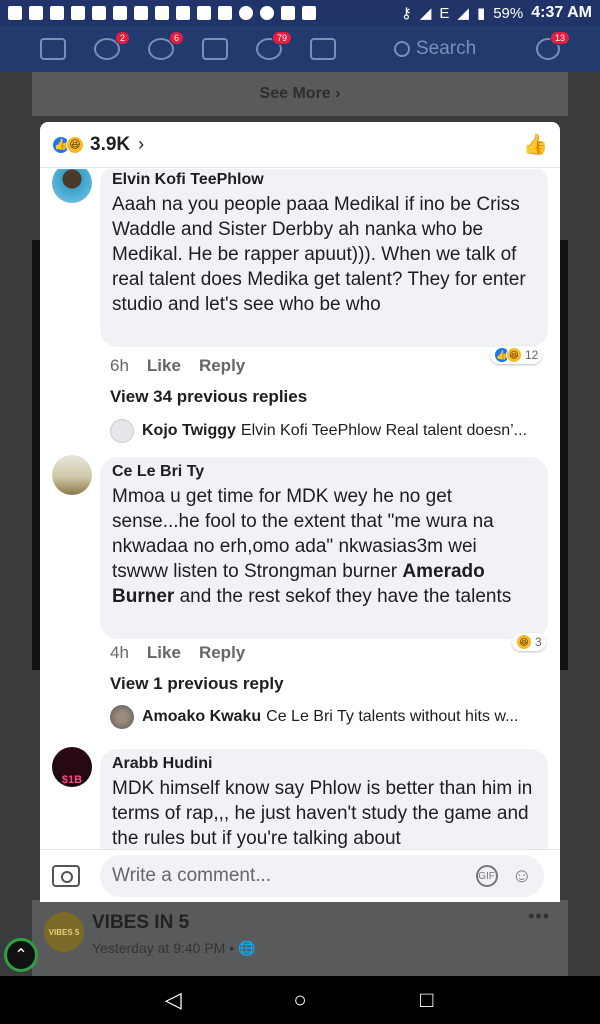  Describe the element at coordinates (343, 596) in the screenshot. I see `comment-text-part: and the rest sekof they have the talents` at that location.